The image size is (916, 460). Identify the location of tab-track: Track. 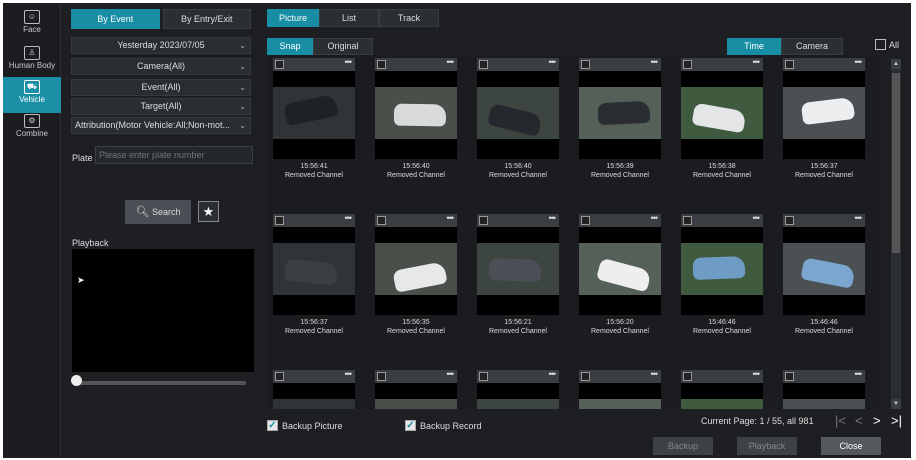
(409, 18).